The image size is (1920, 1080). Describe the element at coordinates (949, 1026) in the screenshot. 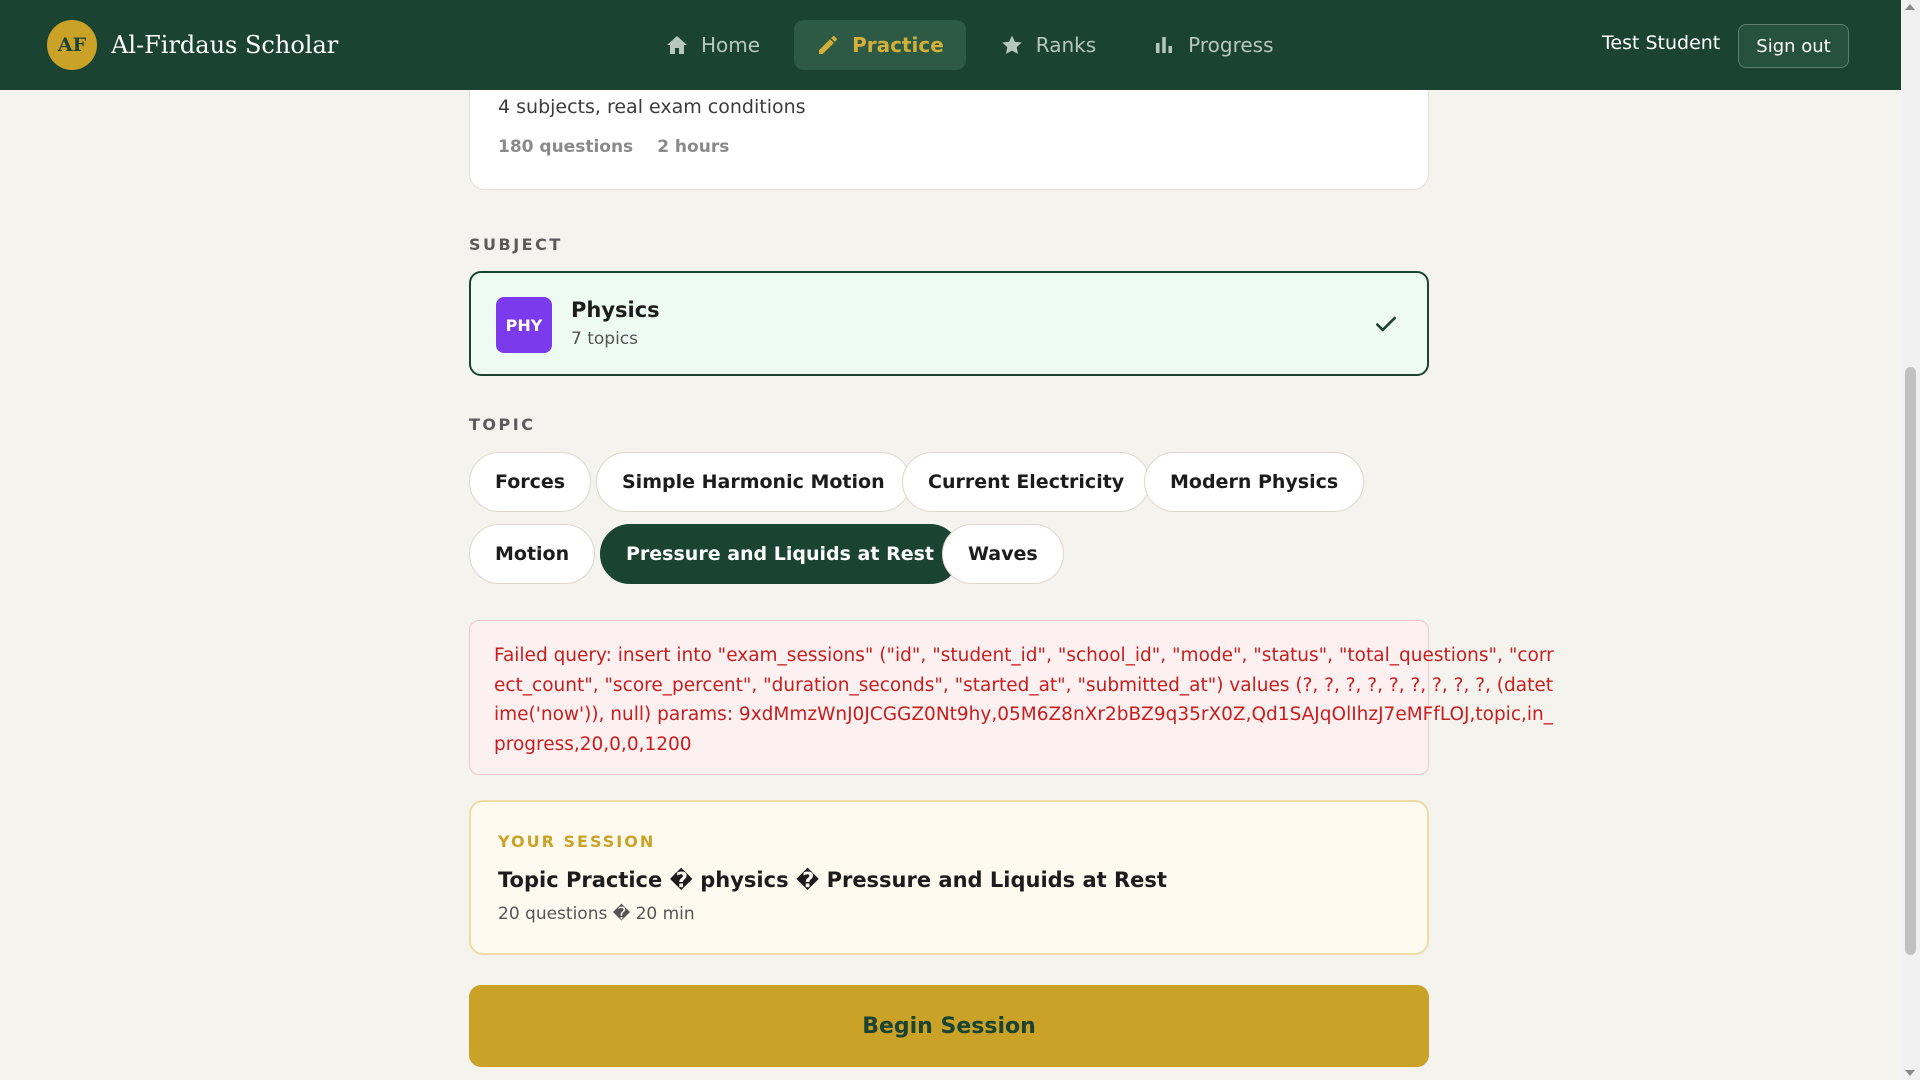

I see `begin-session-button: Begin Session` at that location.